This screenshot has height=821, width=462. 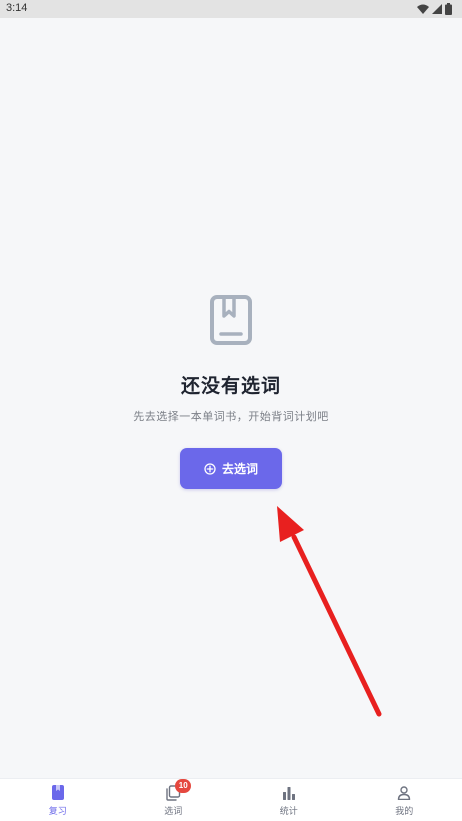 I want to click on bottom-nav: 复习 10 选词 统计 我的, so click(x=231, y=799).